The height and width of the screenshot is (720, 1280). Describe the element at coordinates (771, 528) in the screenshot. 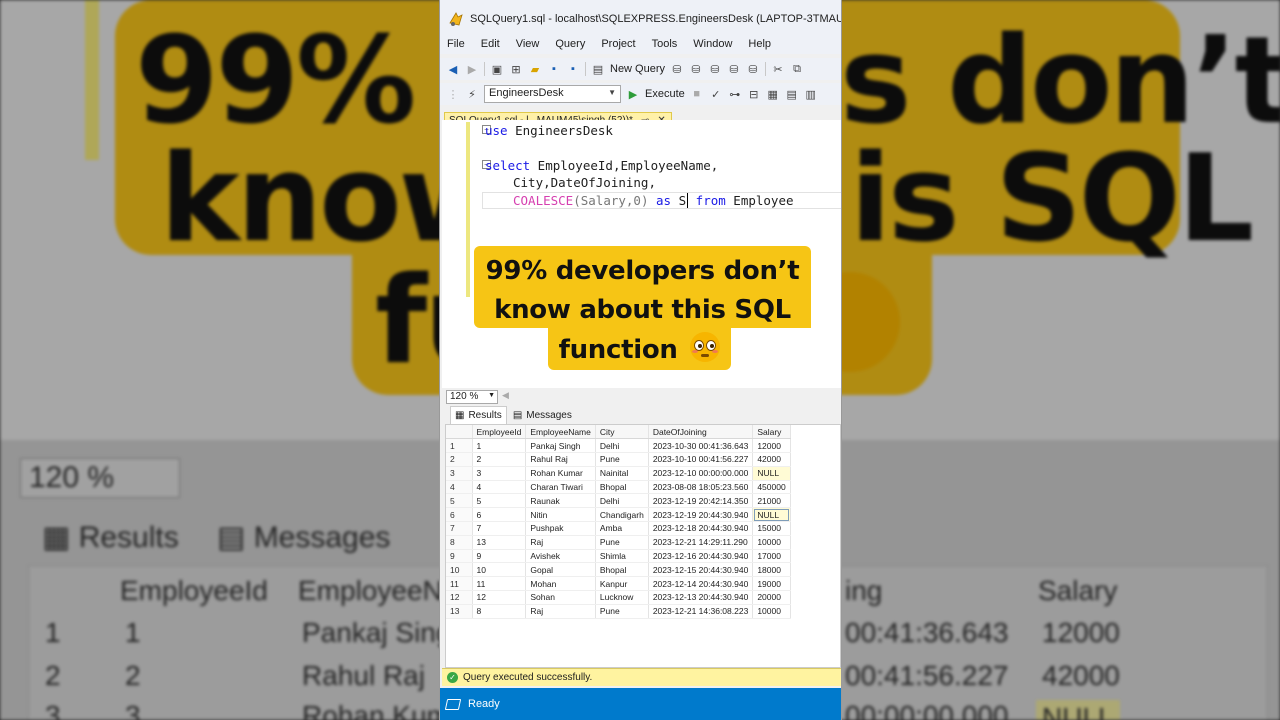

I see `grid-cell: 15000` at that location.